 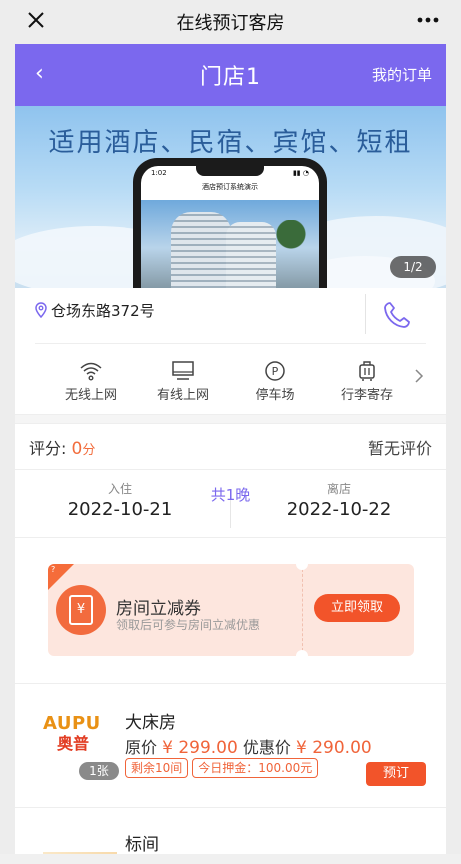 I want to click on facility-wired: 有线上网, so click(x=183, y=381).